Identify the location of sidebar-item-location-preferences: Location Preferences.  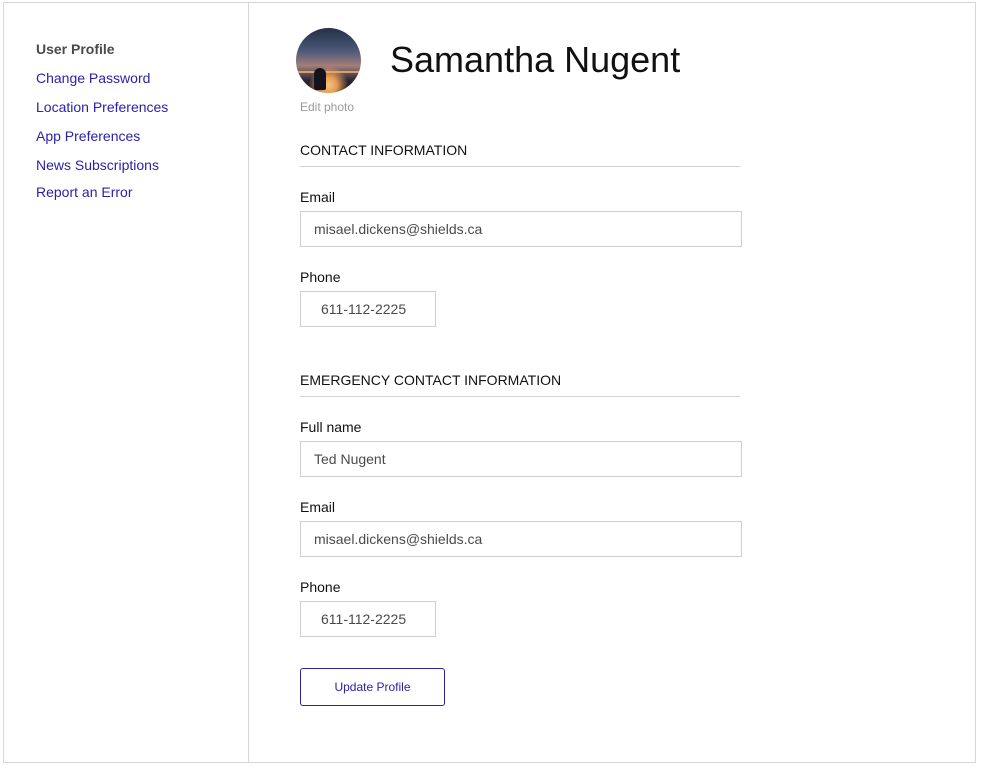
(102, 107).